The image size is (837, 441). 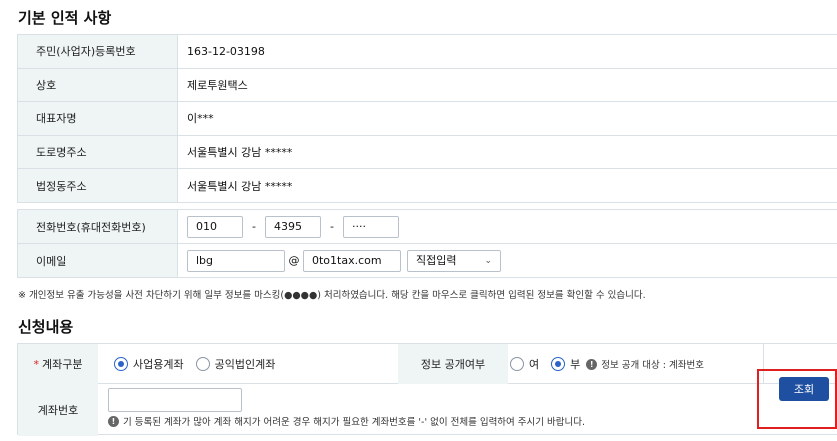 I want to click on phone-input-2: 4395, so click(x=293, y=226).